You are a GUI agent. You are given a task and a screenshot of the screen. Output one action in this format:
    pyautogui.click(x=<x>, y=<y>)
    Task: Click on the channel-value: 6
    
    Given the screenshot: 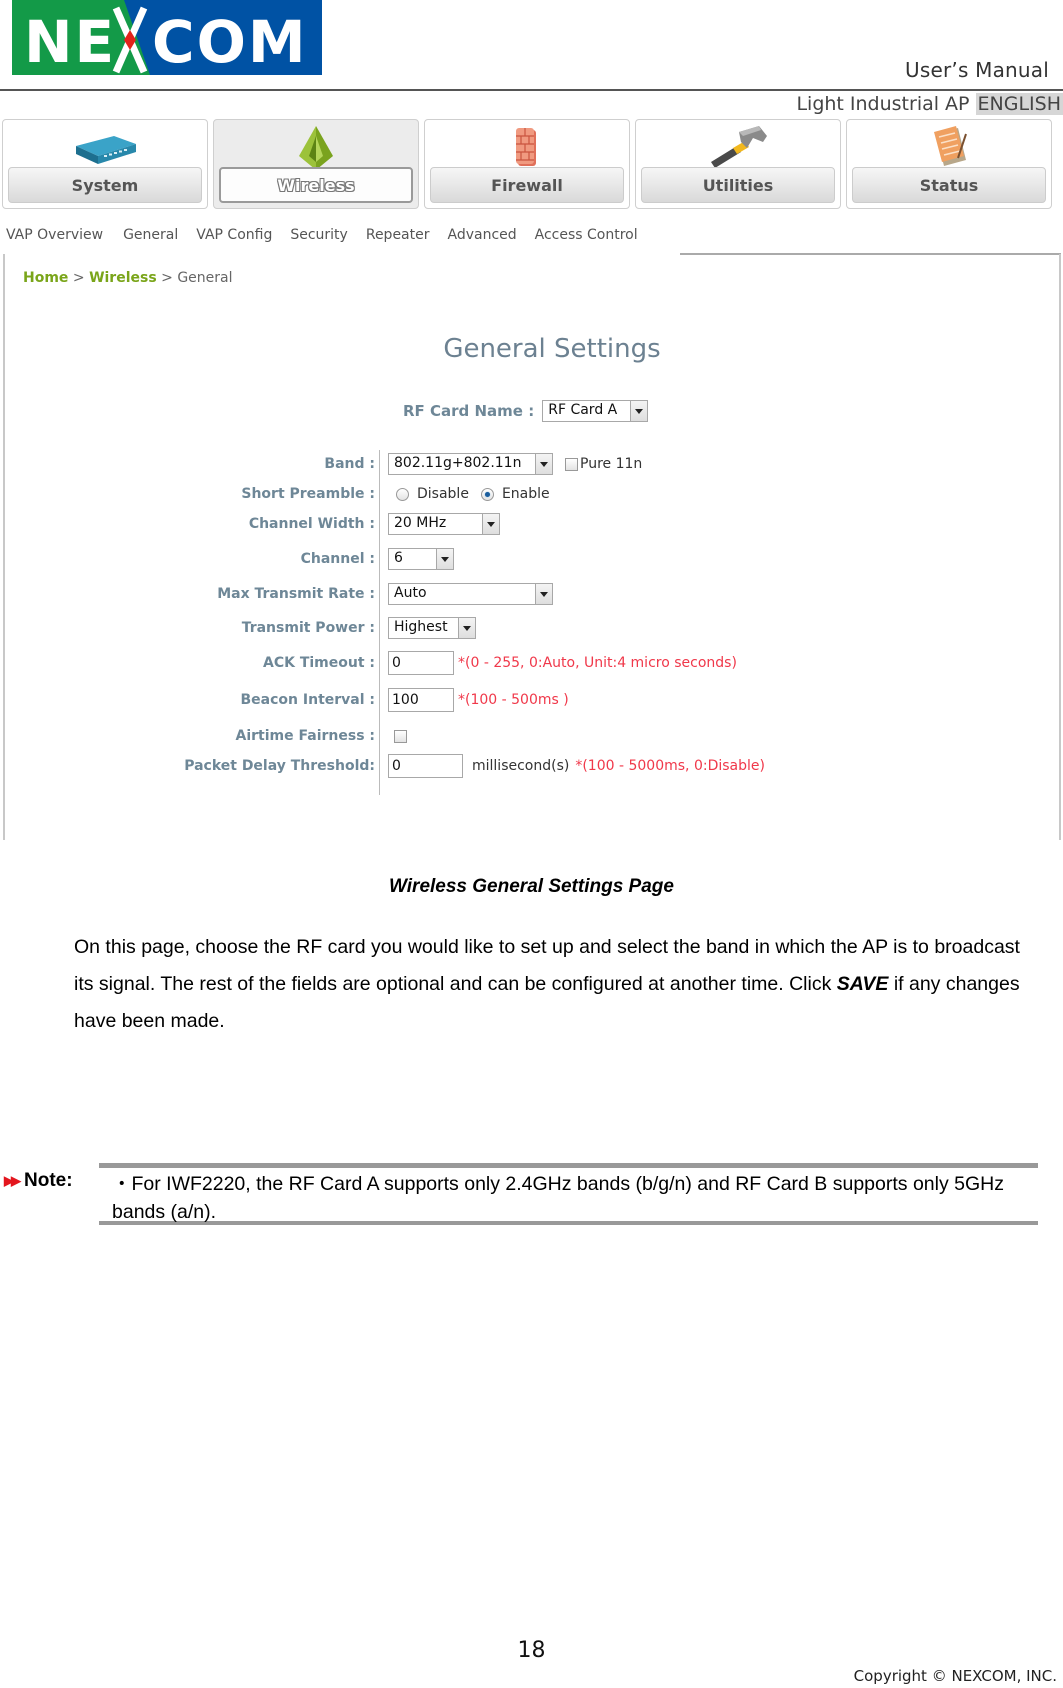 What is the action you would take?
    pyautogui.click(x=398, y=558)
    